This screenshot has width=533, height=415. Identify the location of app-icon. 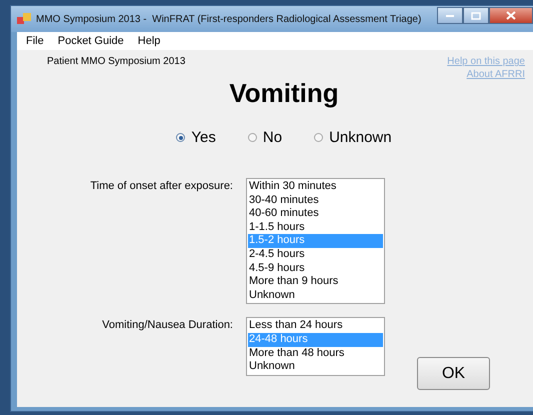
(24, 19).